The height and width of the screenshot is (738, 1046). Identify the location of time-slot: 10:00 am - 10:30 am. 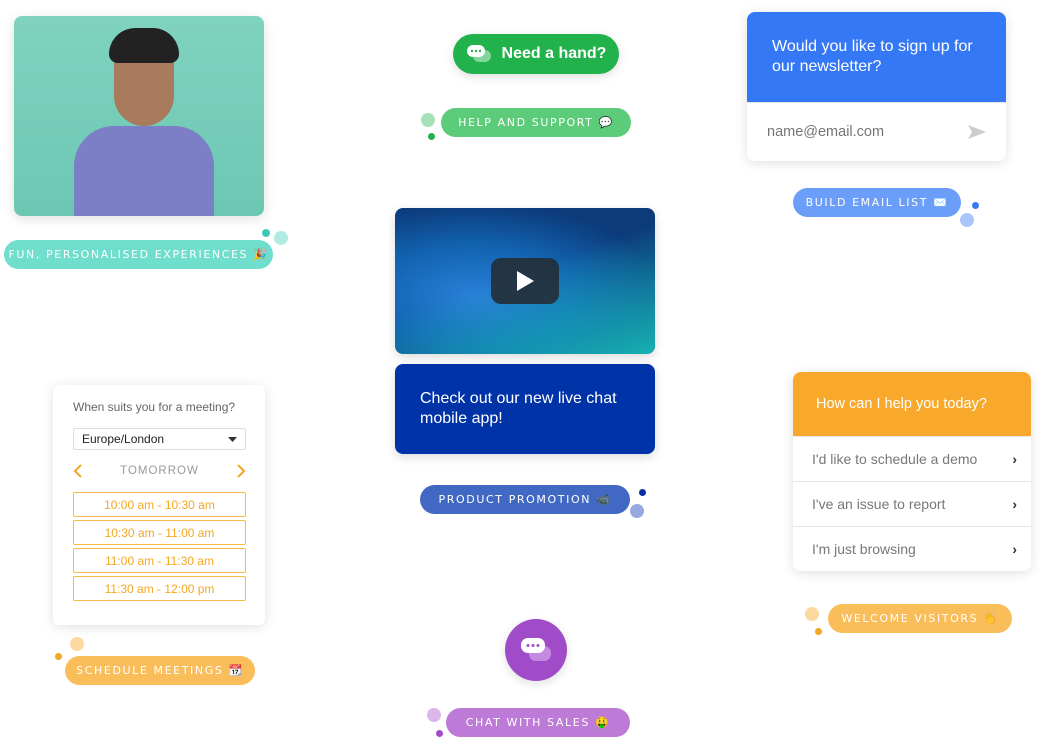
(159, 504).